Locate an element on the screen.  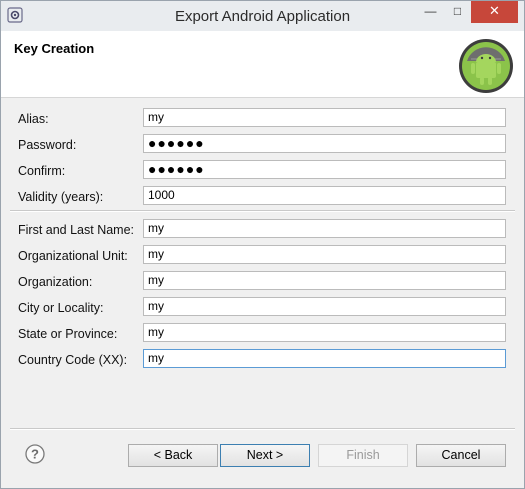
back-button: < Back is located at coordinates (173, 455).